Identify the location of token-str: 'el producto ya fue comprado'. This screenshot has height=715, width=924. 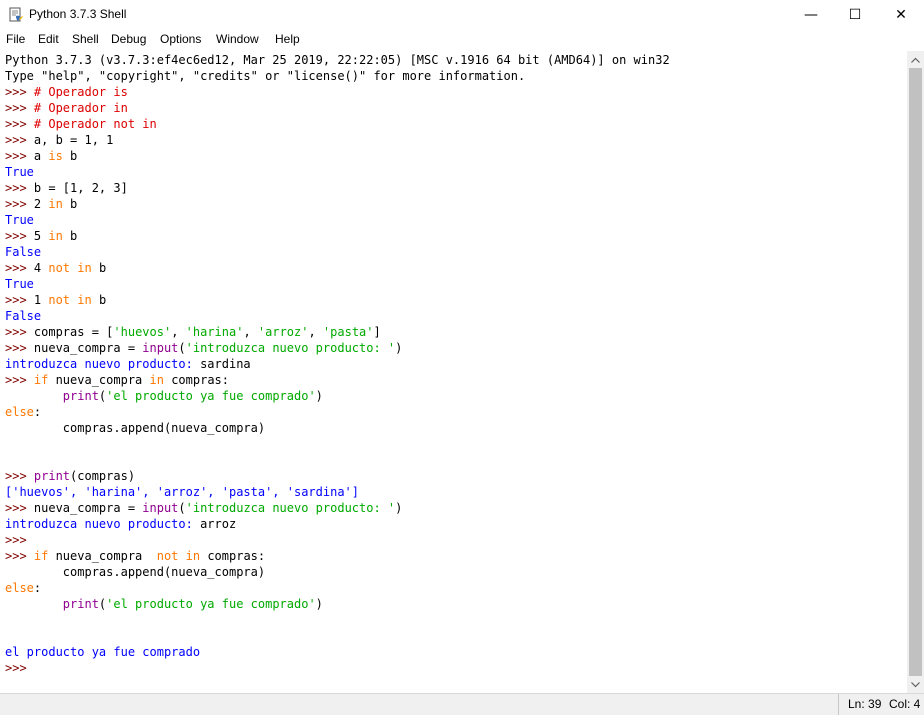
(211, 604).